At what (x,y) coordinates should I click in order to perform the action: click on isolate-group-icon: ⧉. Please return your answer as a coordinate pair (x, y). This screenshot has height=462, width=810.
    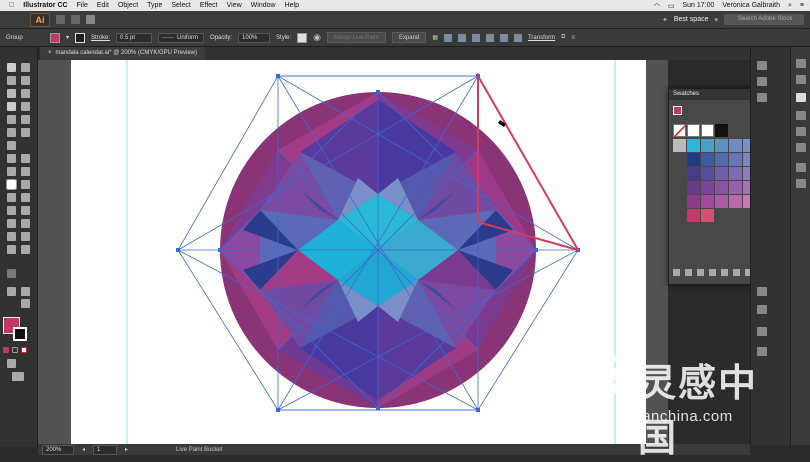
    Looking at the image, I should click on (563, 37).